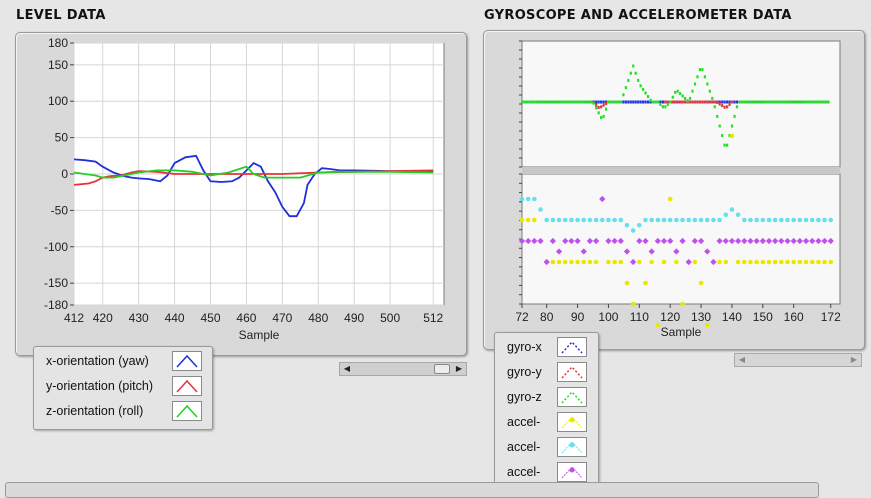  Describe the element at coordinates (97, 361) in the screenshot. I see `legend-label: x-orientation (yaw)` at that location.